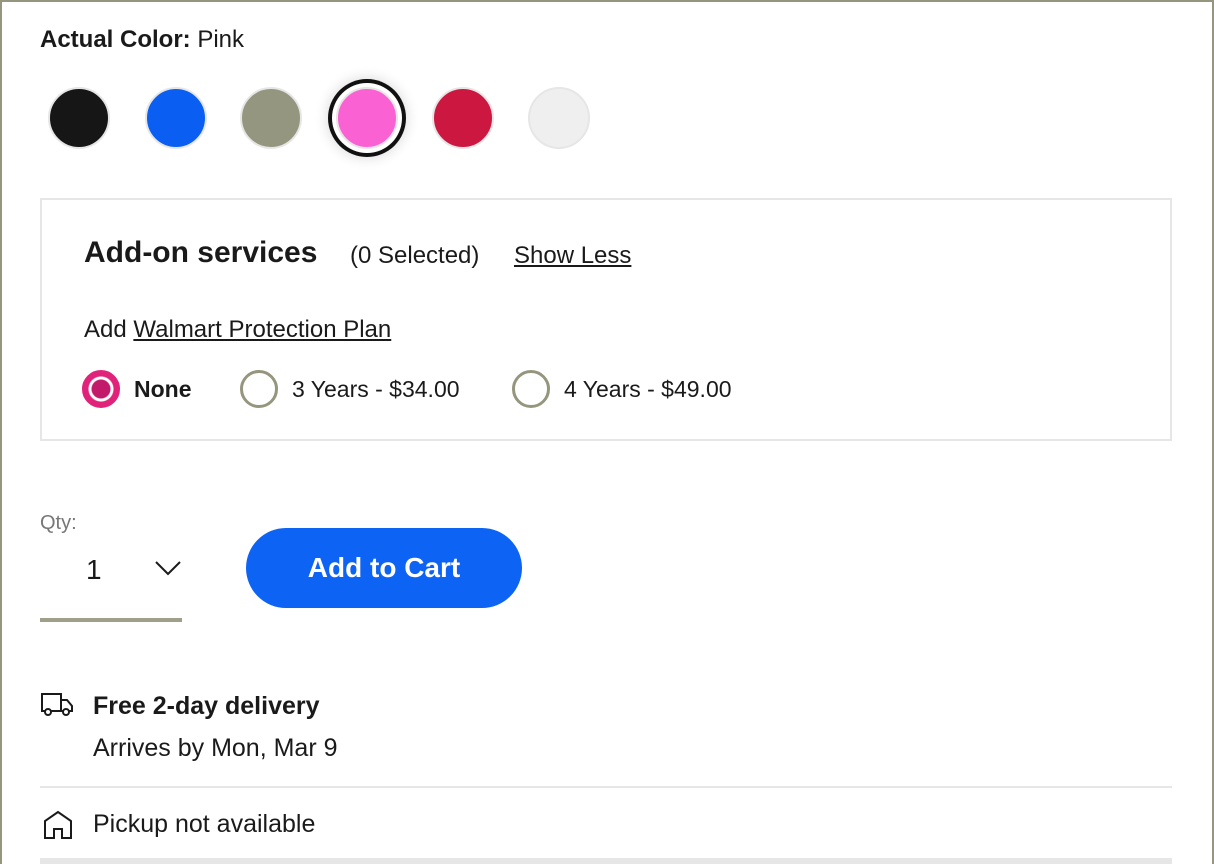 Image resolution: width=1214 pixels, height=864 pixels. What do you see at coordinates (79, 118) in the screenshot?
I see `swatch-black` at bounding box center [79, 118].